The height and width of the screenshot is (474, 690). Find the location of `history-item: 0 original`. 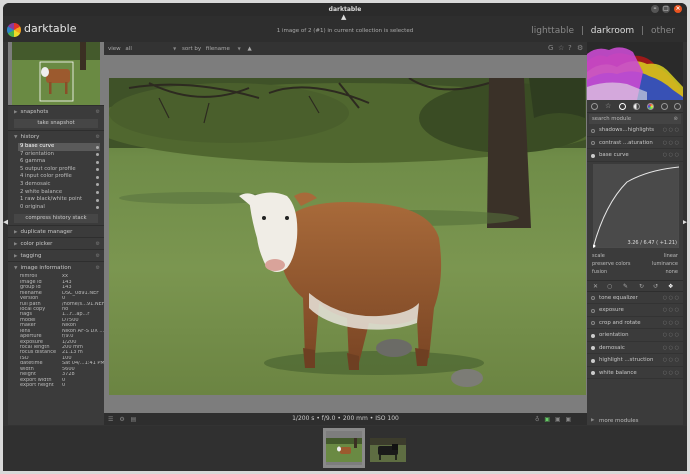

history-item: 0 original is located at coordinates (59, 208).